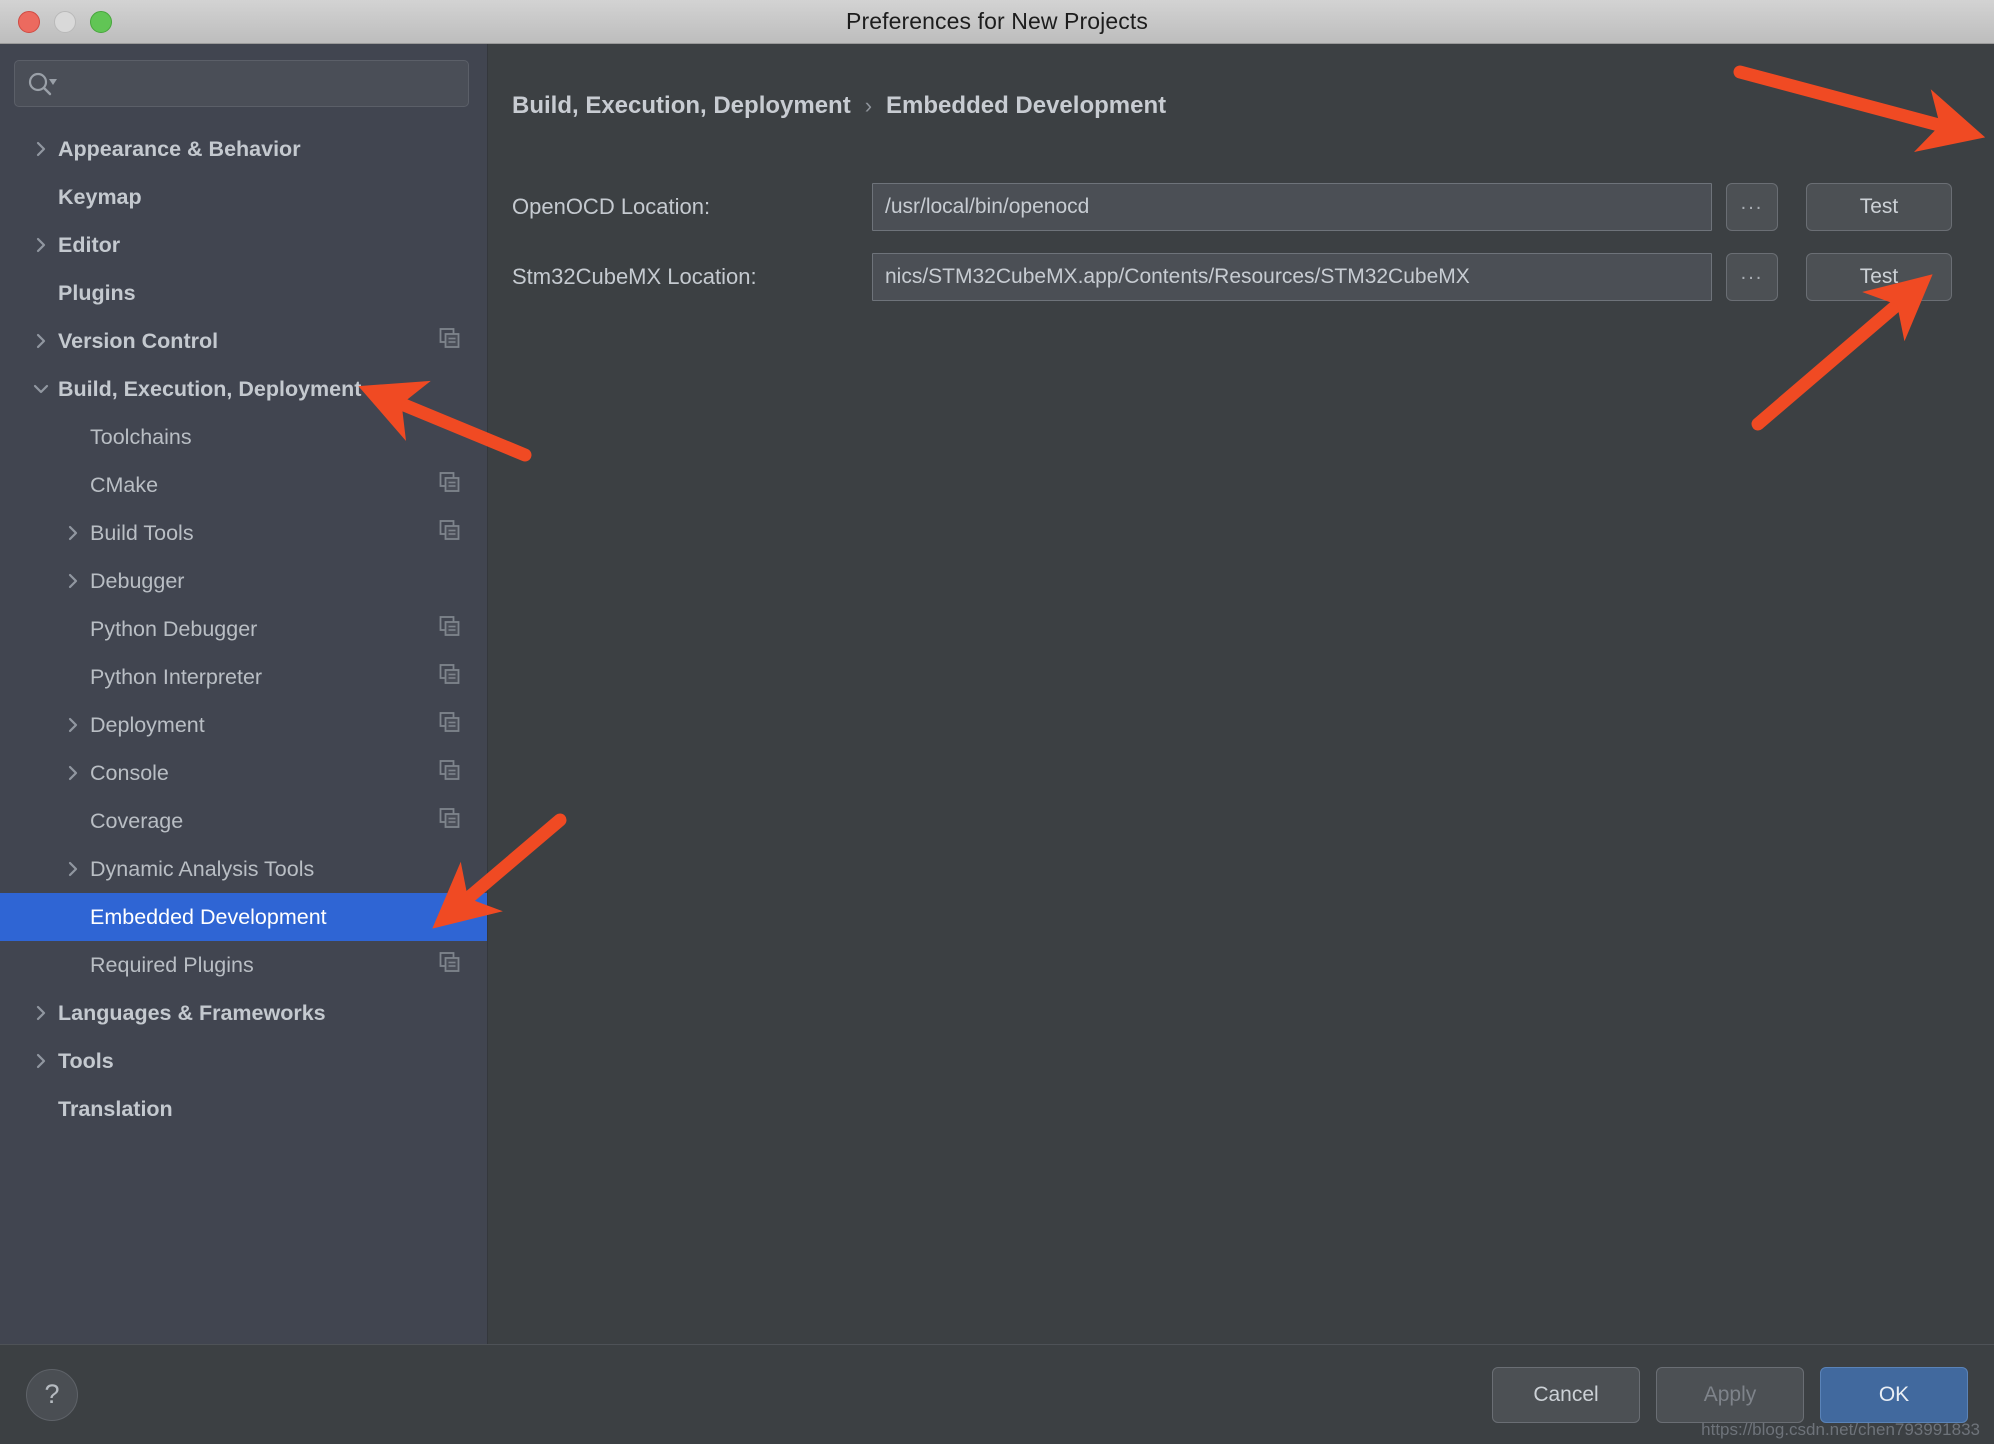 This screenshot has width=1994, height=1444. I want to click on sidebar-item-deployment: Deployment, so click(243, 725).